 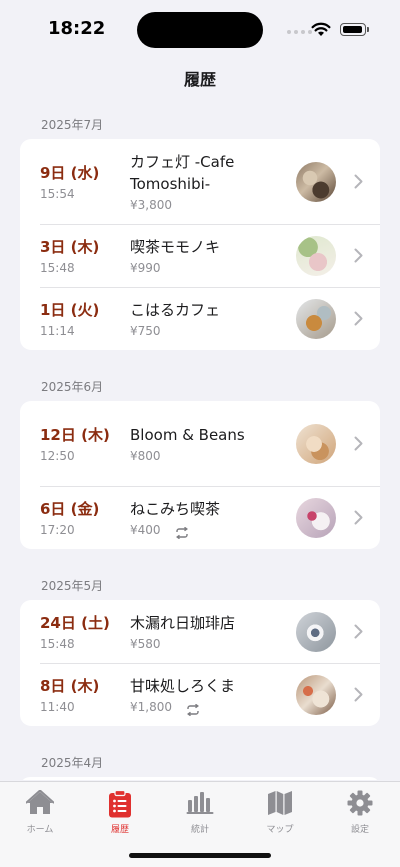 I want to click on date-column: 1日 (火) 11:14, so click(x=65, y=318).